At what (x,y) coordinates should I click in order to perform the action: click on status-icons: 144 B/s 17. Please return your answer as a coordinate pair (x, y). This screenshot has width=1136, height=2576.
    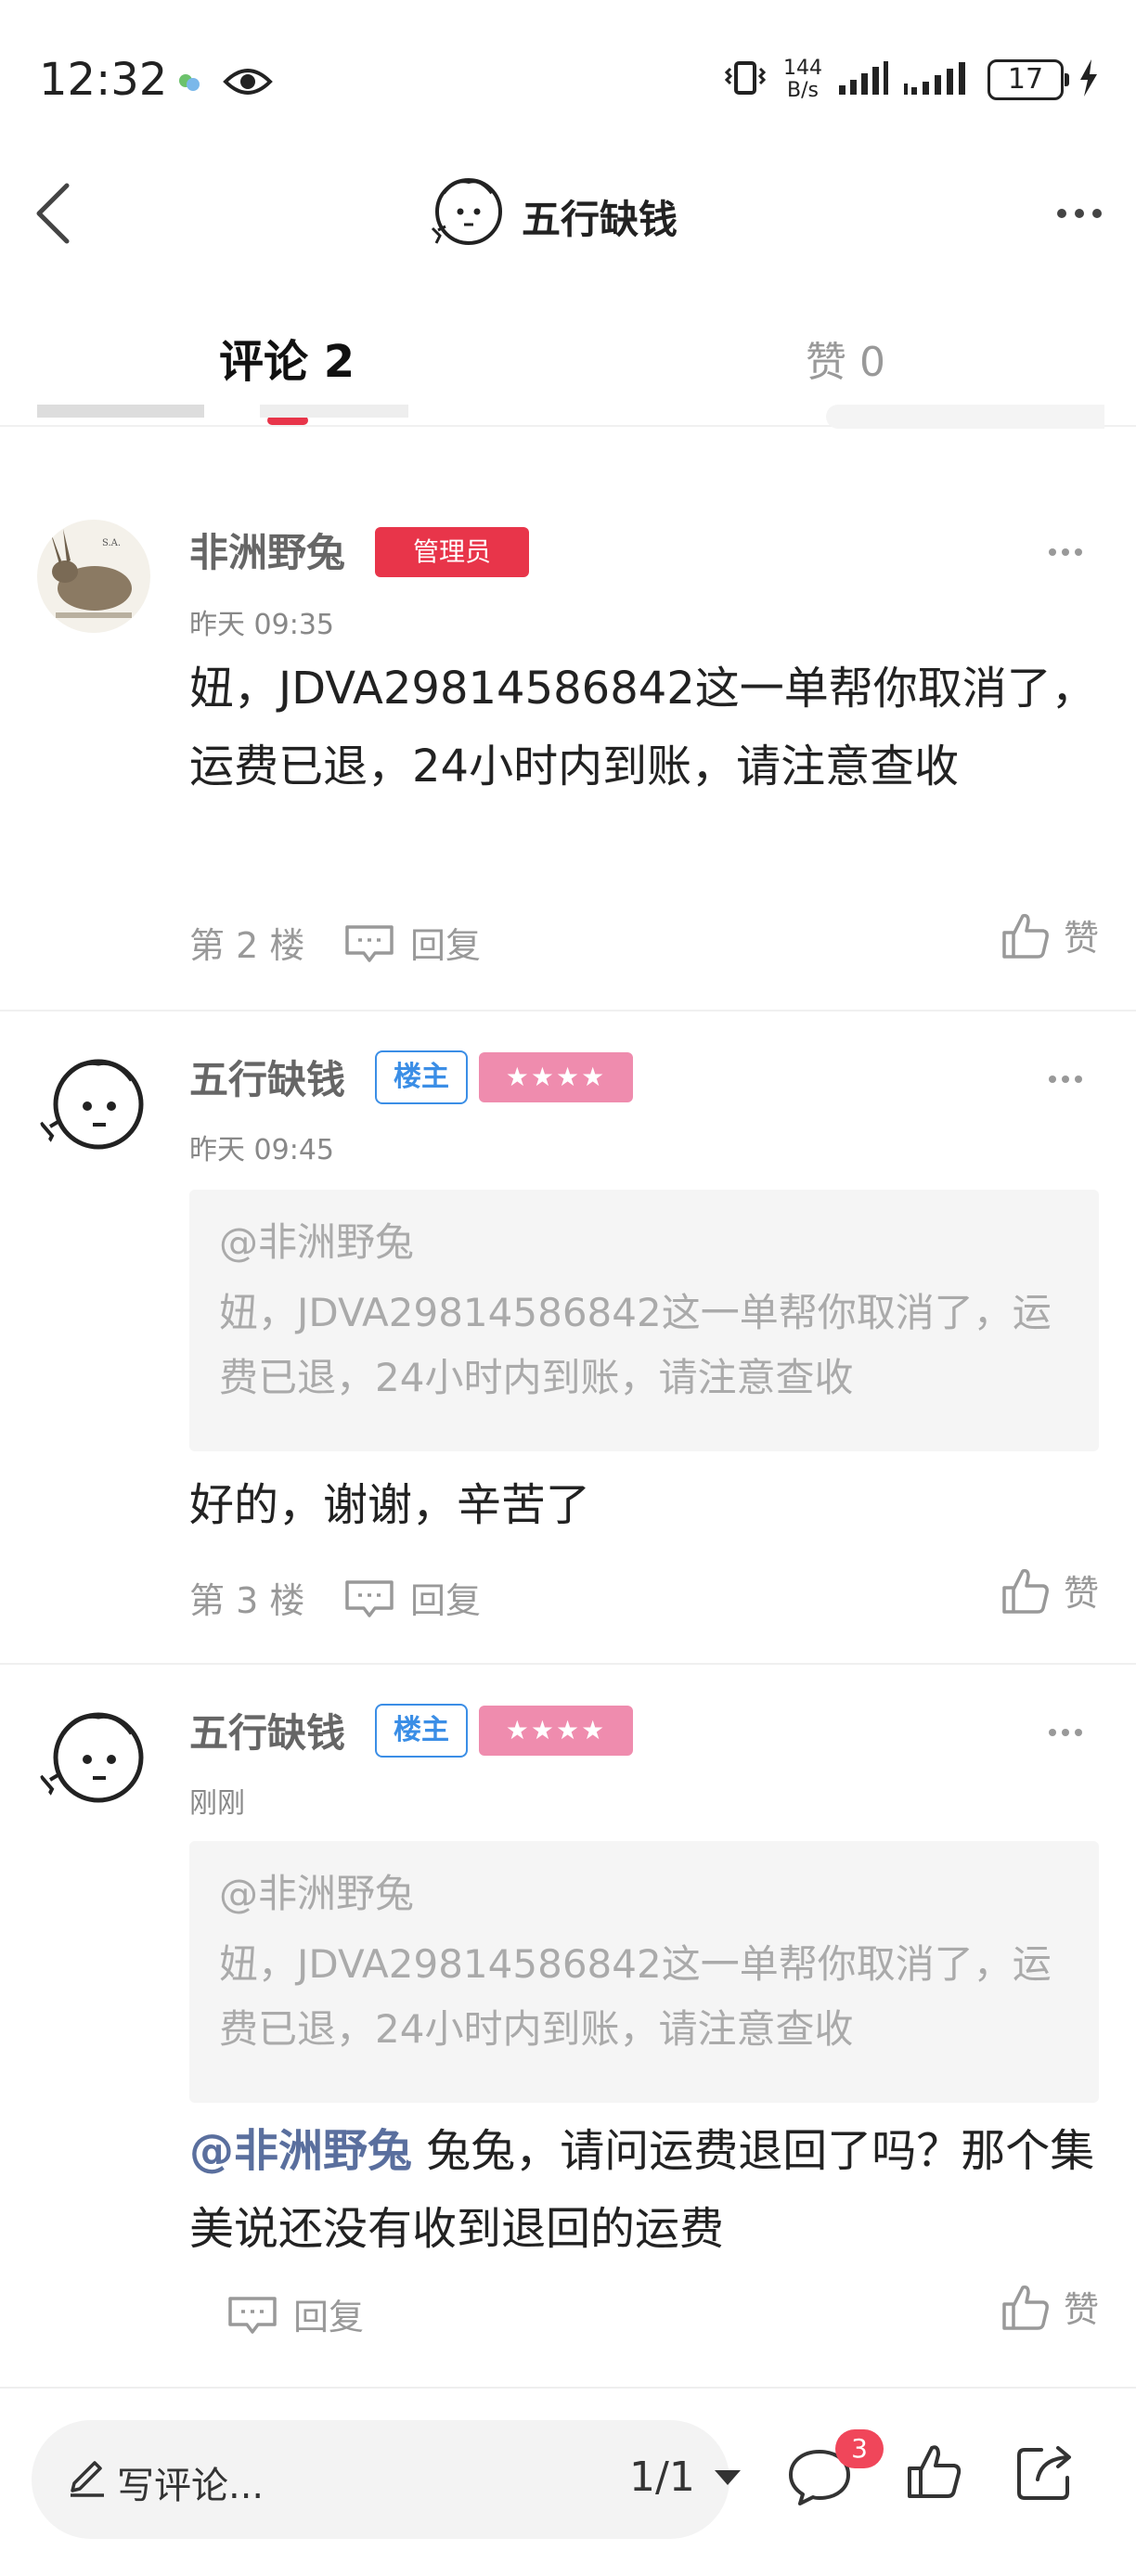
    Looking at the image, I should click on (910, 80).